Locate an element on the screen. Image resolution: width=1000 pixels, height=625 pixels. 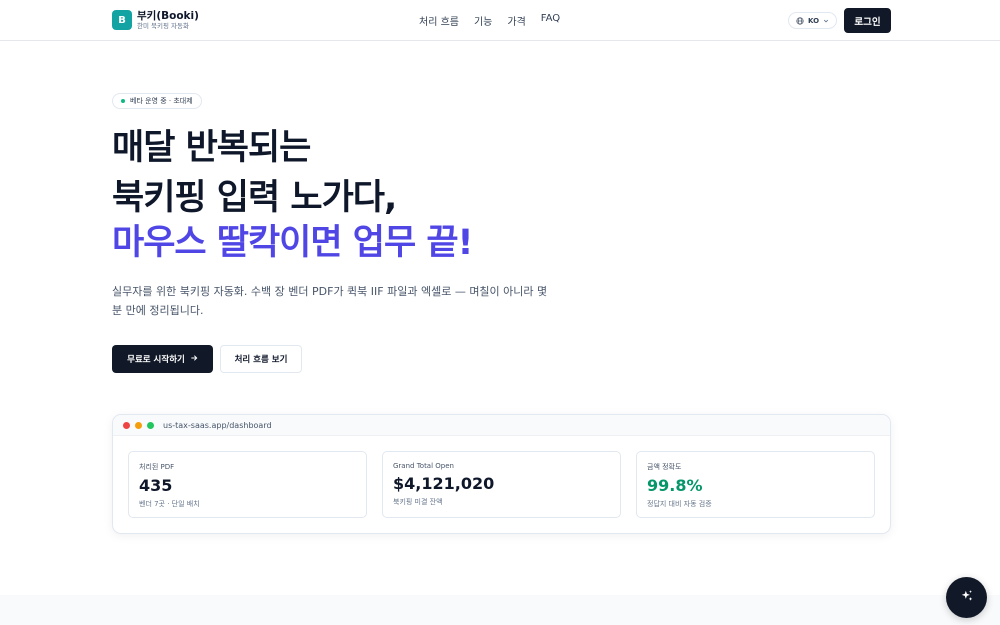
stat-card-accuracy: 금액 정확도 99.8% 정답지 대비 자동 검증 is located at coordinates (755, 484).